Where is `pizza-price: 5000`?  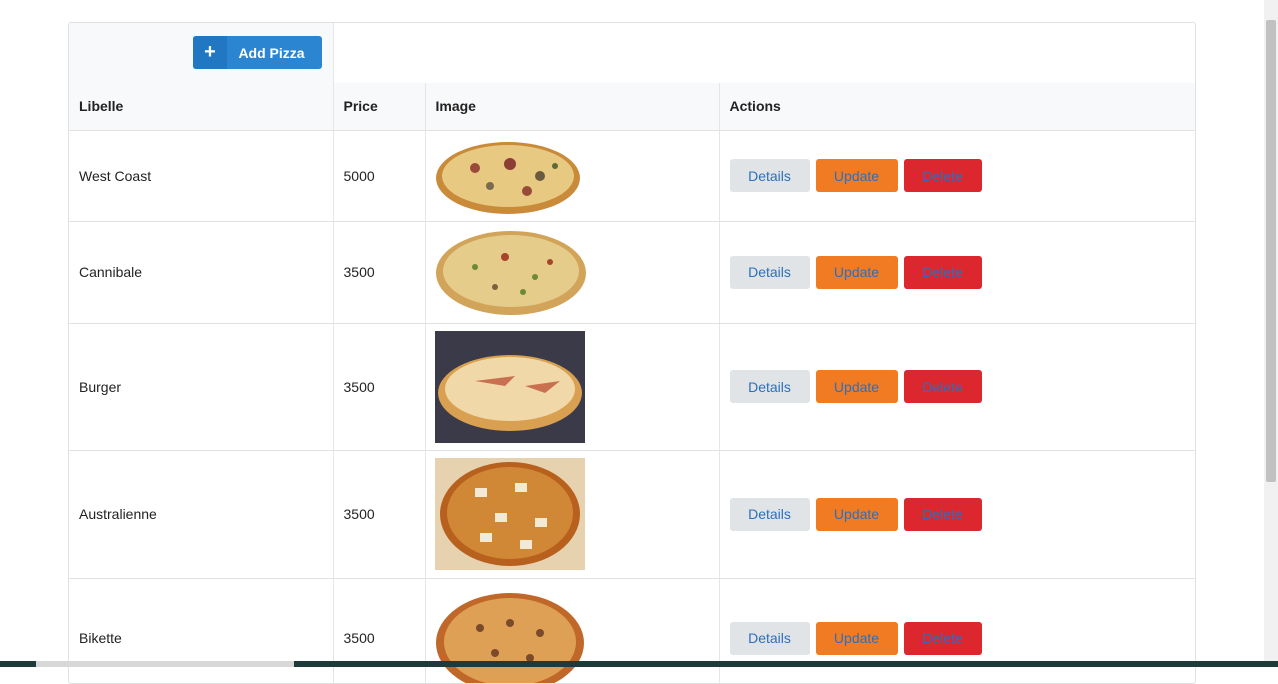 pizza-price: 5000 is located at coordinates (379, 176).